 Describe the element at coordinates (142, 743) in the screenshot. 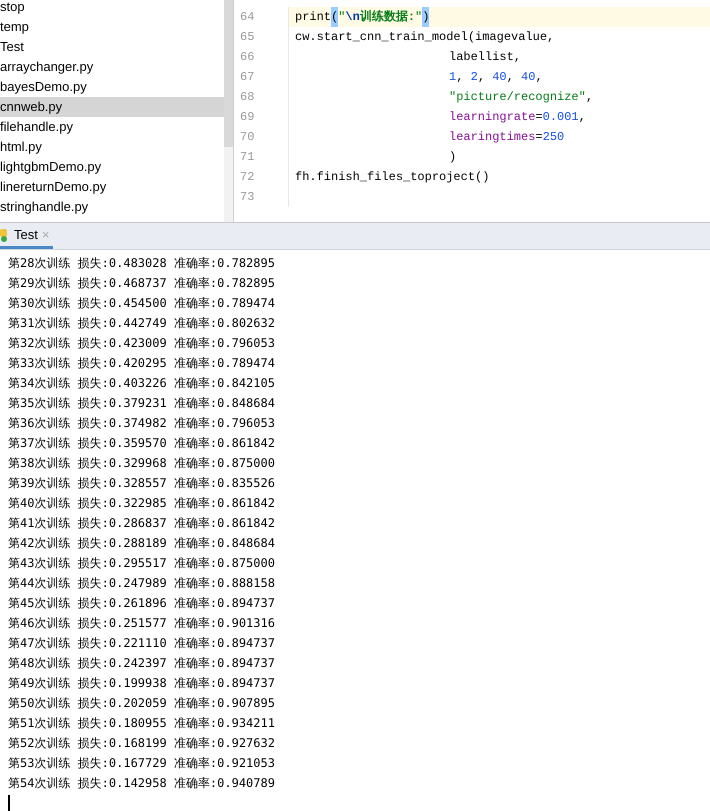

I see `console-output-line: 第52次训练 损失:0.168199 准确率:0.927632` at that location.